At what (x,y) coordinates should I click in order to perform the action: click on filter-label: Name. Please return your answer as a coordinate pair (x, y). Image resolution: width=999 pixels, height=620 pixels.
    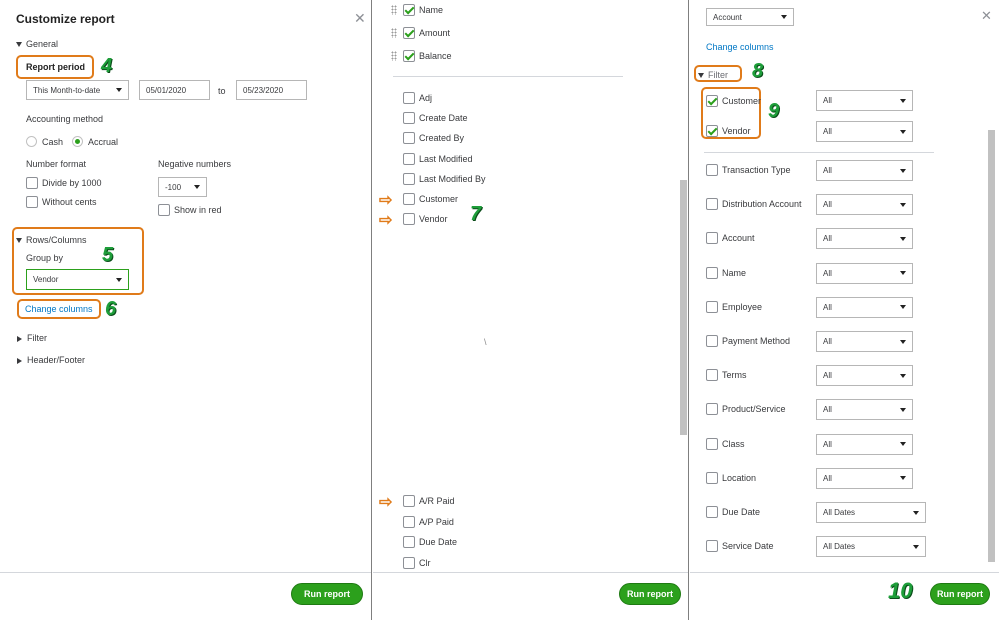
    Looking at the image, I should click on (734, 272).